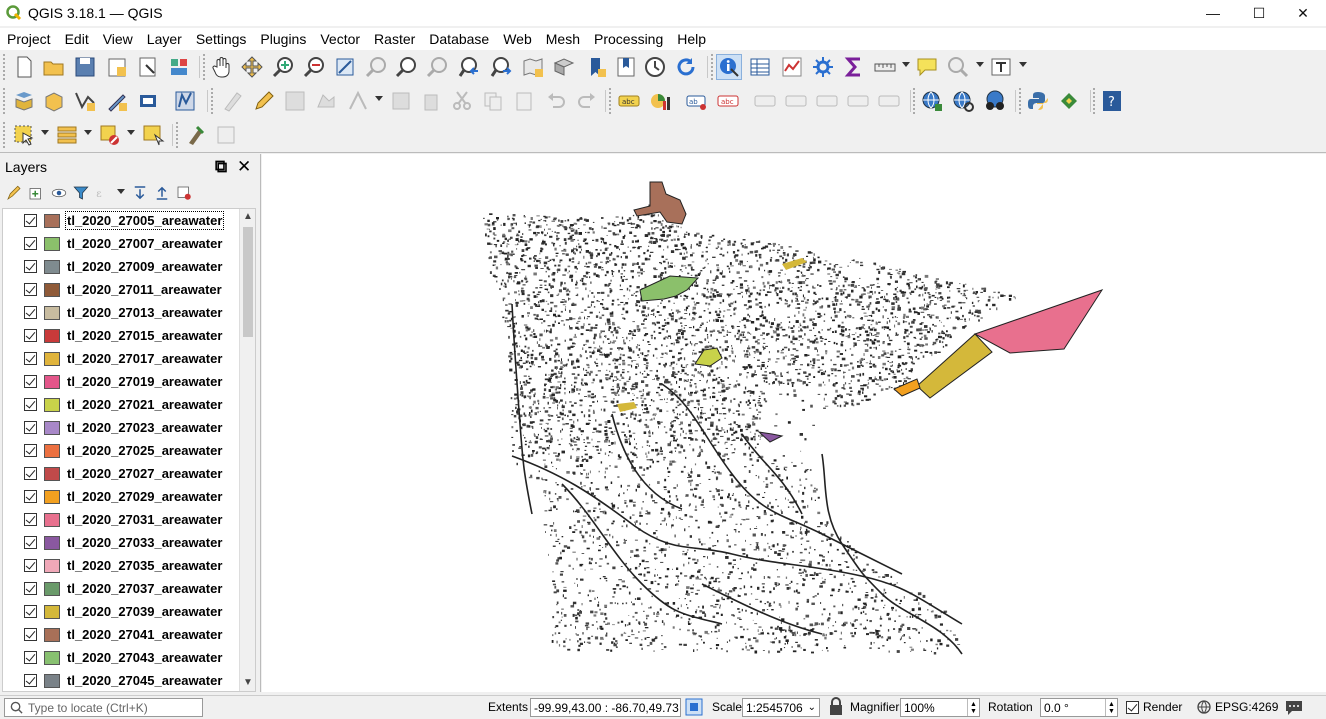 The width and height of the screenshot is (1326, 719). I want to click on filter-by-expression-icon: ε, so click(103, 193).